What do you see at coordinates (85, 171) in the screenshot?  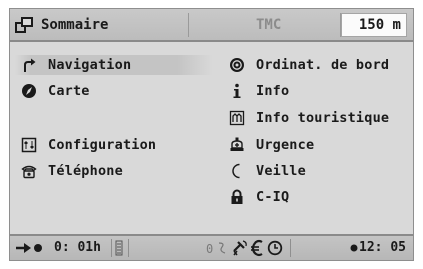 I see `menu-item-label: Téléphone` at bounding box center [85, 171].